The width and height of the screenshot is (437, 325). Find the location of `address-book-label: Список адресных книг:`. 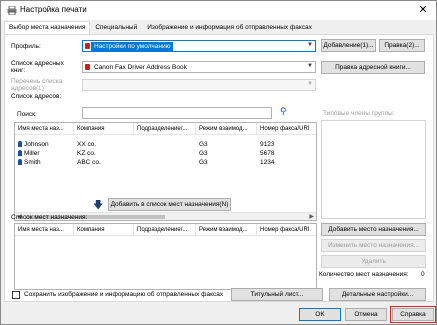

address-book-label: Список адресных книг: is located at coordinates (37, 67).